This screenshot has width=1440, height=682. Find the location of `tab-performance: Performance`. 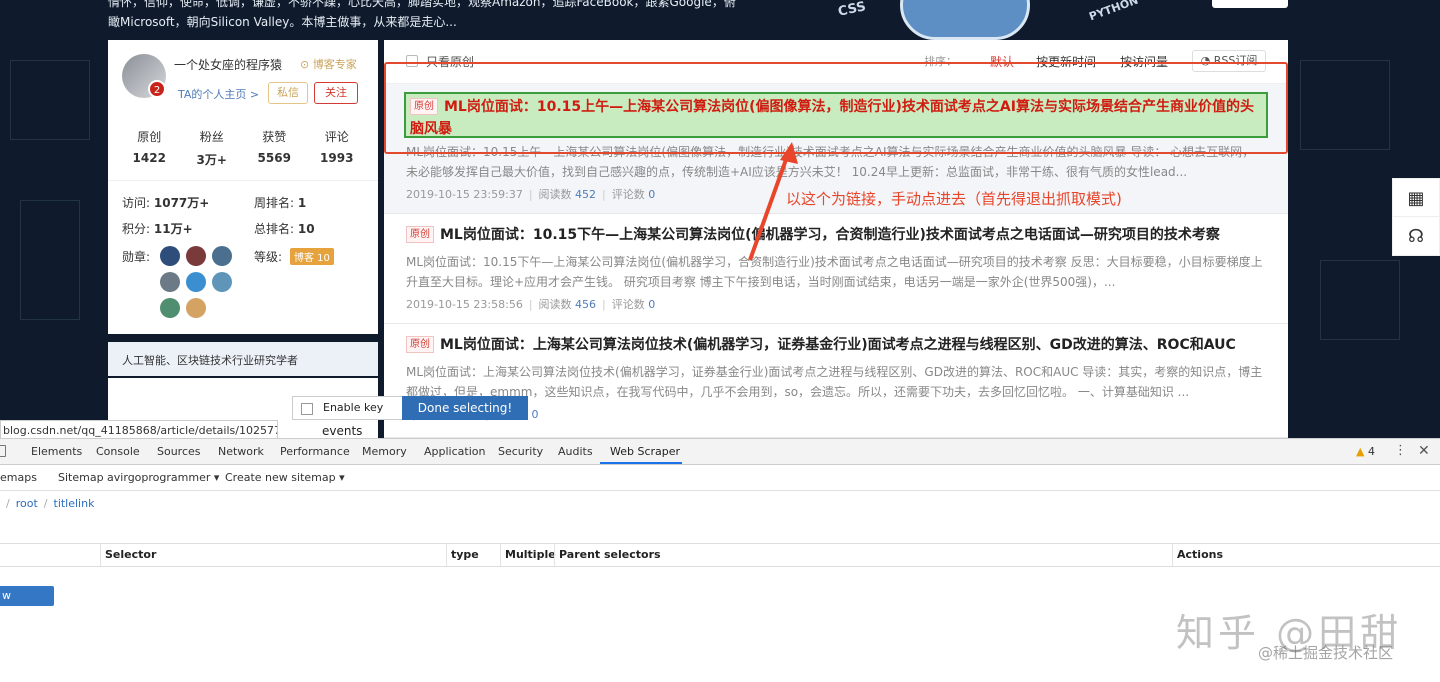

tab-performance: Performance is located at coordinates (315, 451).